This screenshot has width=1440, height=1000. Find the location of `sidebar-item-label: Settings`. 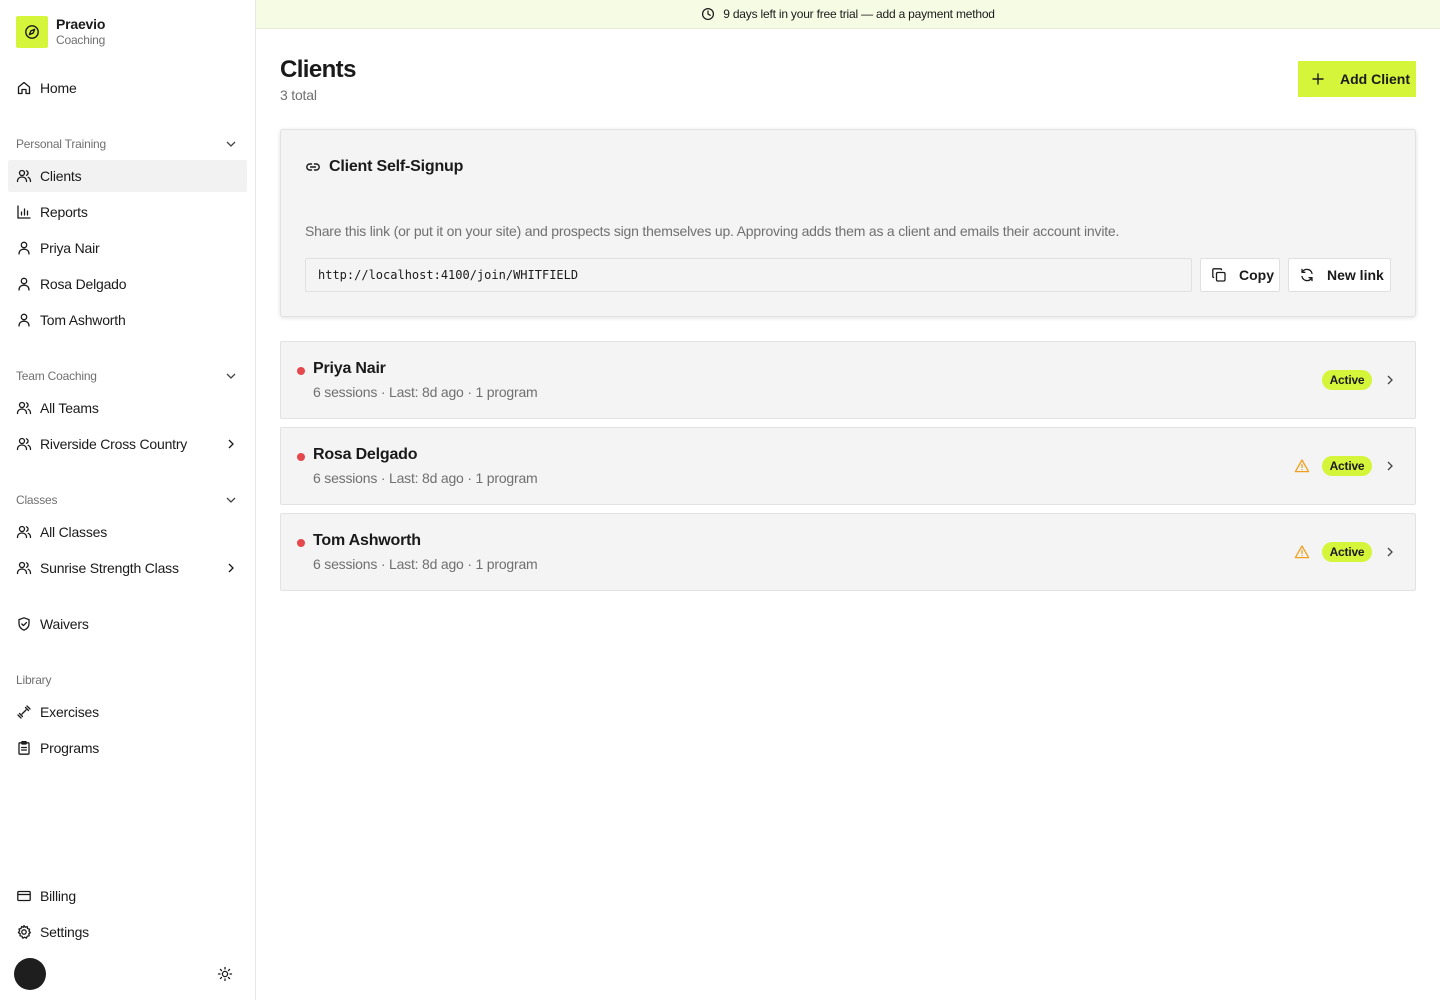

sidebar-item-label: Settings is located at coordinates (64, 932).